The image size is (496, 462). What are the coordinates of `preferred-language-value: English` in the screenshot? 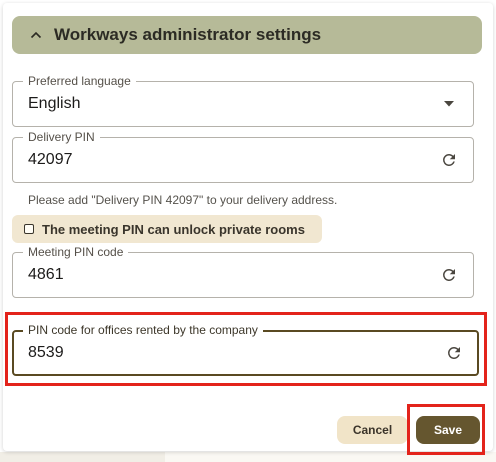 It's located at (54, 103).